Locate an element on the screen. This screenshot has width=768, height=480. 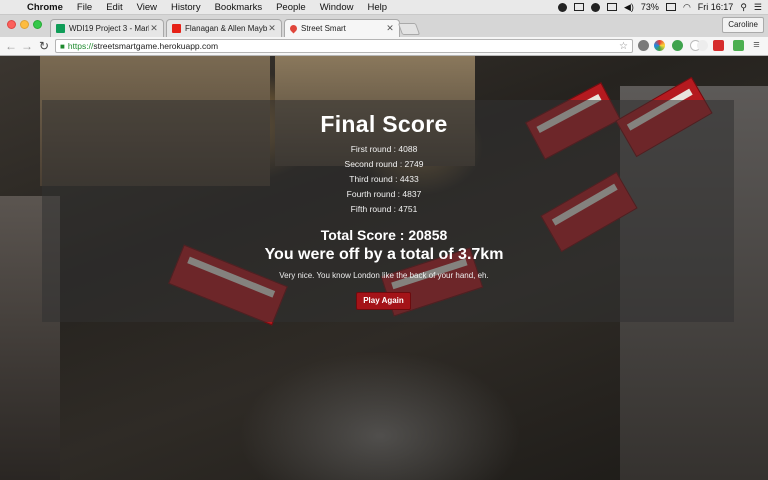
distance-off-summary: You were off by a total of 3.7km is located at coordinates (384, 254).